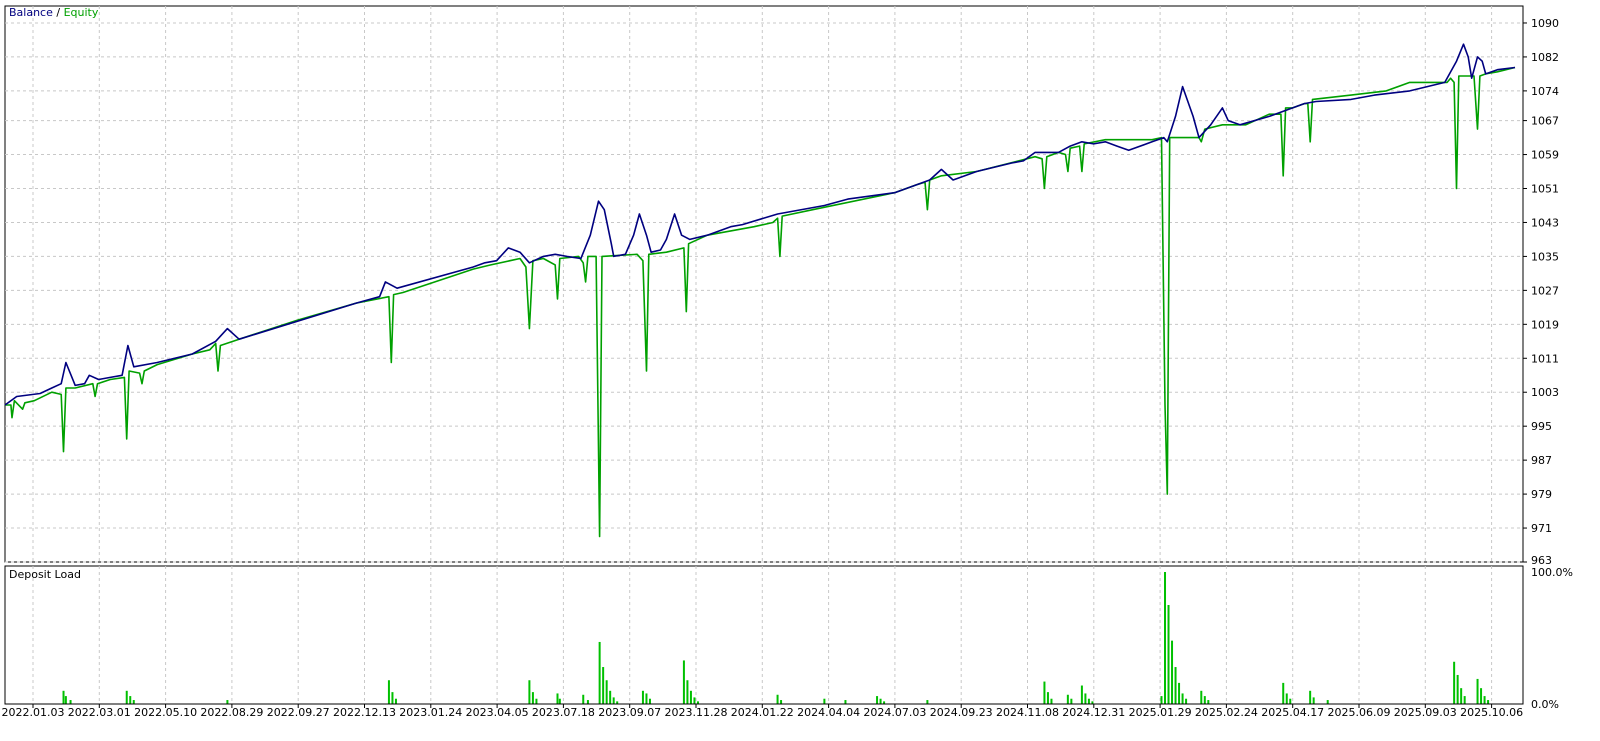 Image resolution: width=1600 pixels, height=741 pixels. I want to click on y-tick-label: 1082, so click(1545, 57).